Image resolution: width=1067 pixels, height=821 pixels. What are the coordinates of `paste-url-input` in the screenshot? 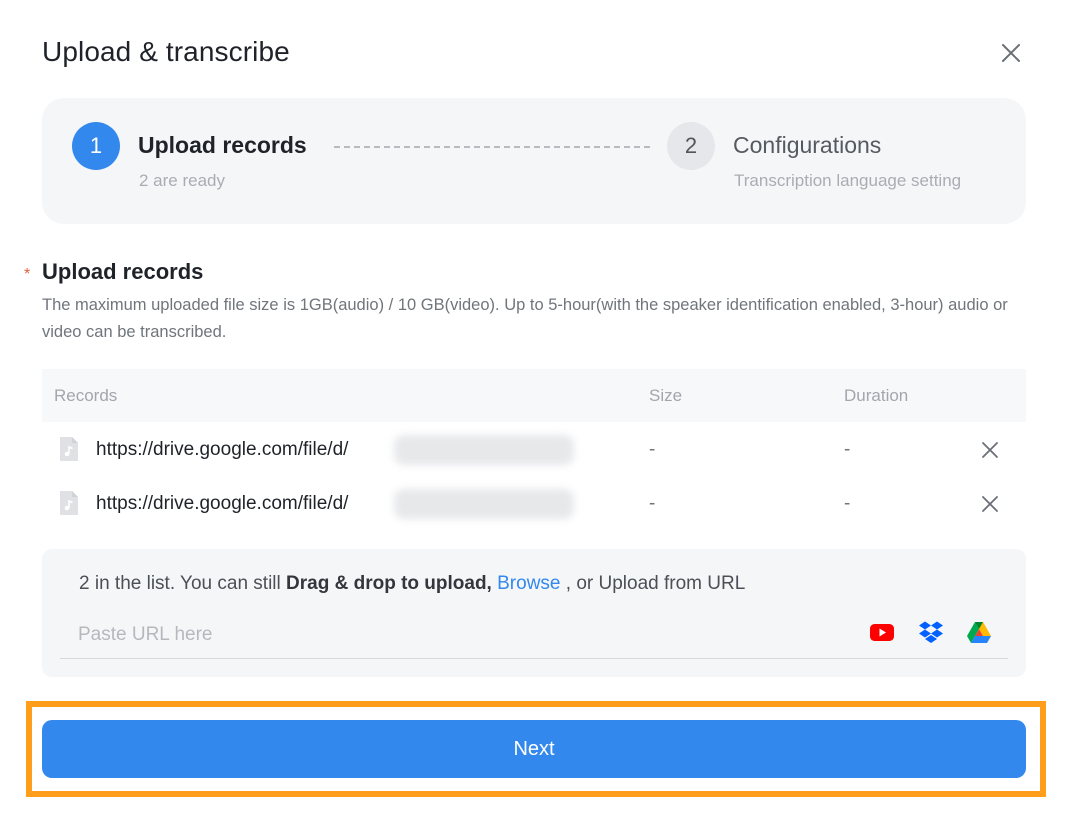 It's located at (534, 635).